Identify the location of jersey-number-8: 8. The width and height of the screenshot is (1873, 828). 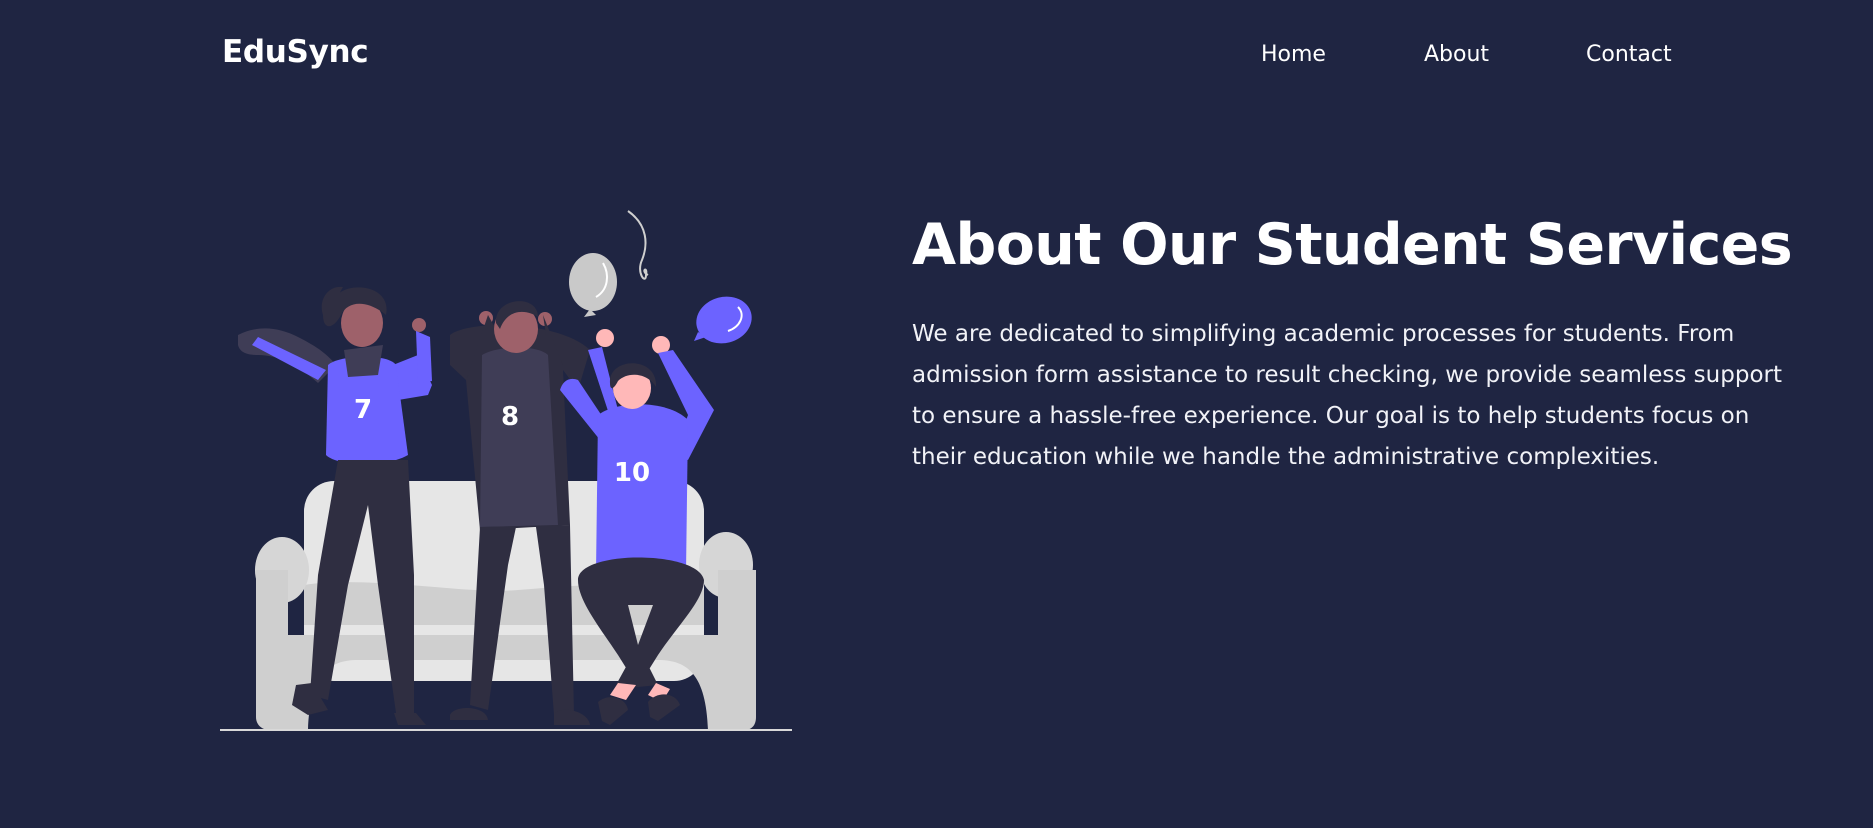
(510, 417).